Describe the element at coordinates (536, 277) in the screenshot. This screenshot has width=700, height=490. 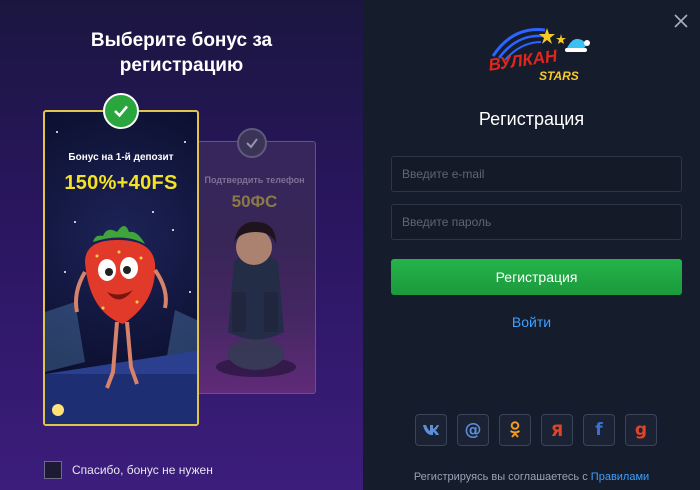
I see `register-button: Регистрация` at that location.